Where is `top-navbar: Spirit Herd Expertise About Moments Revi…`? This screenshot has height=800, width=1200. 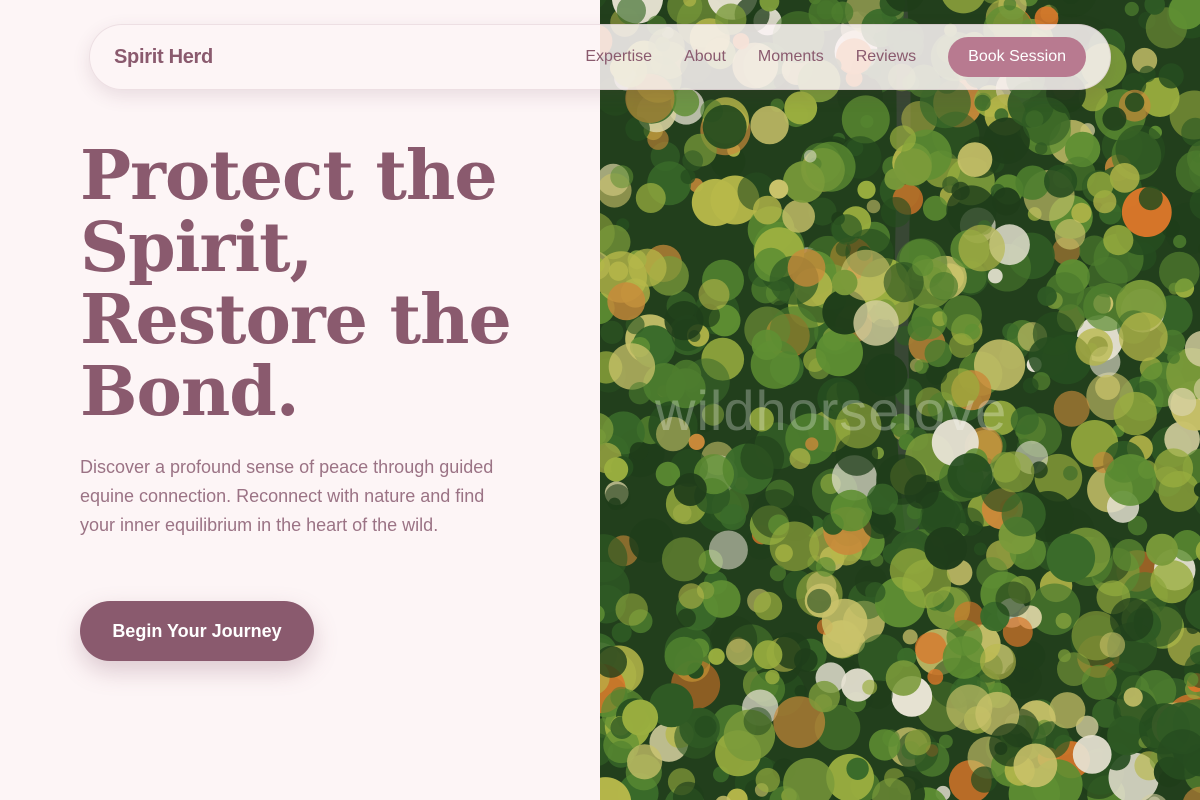
top-navbar: Spirit Herd Expertise About Moments Revi… is located at coordinates (600, 57).